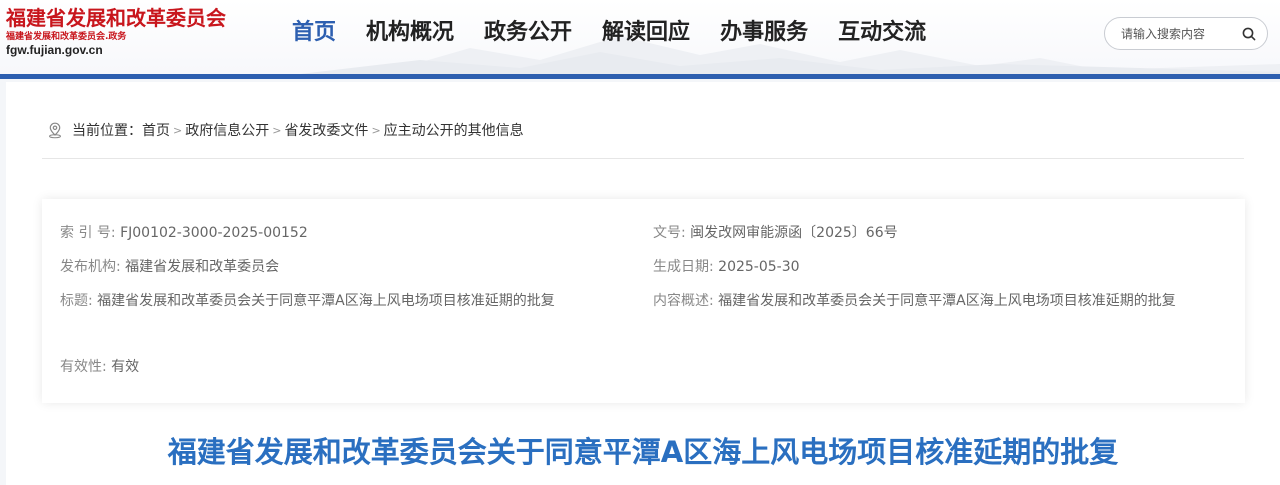 This screenshot has height=485, width=1280. I want to click on logo-url: fgw.fujian.gov.cn, so click(54, 50).